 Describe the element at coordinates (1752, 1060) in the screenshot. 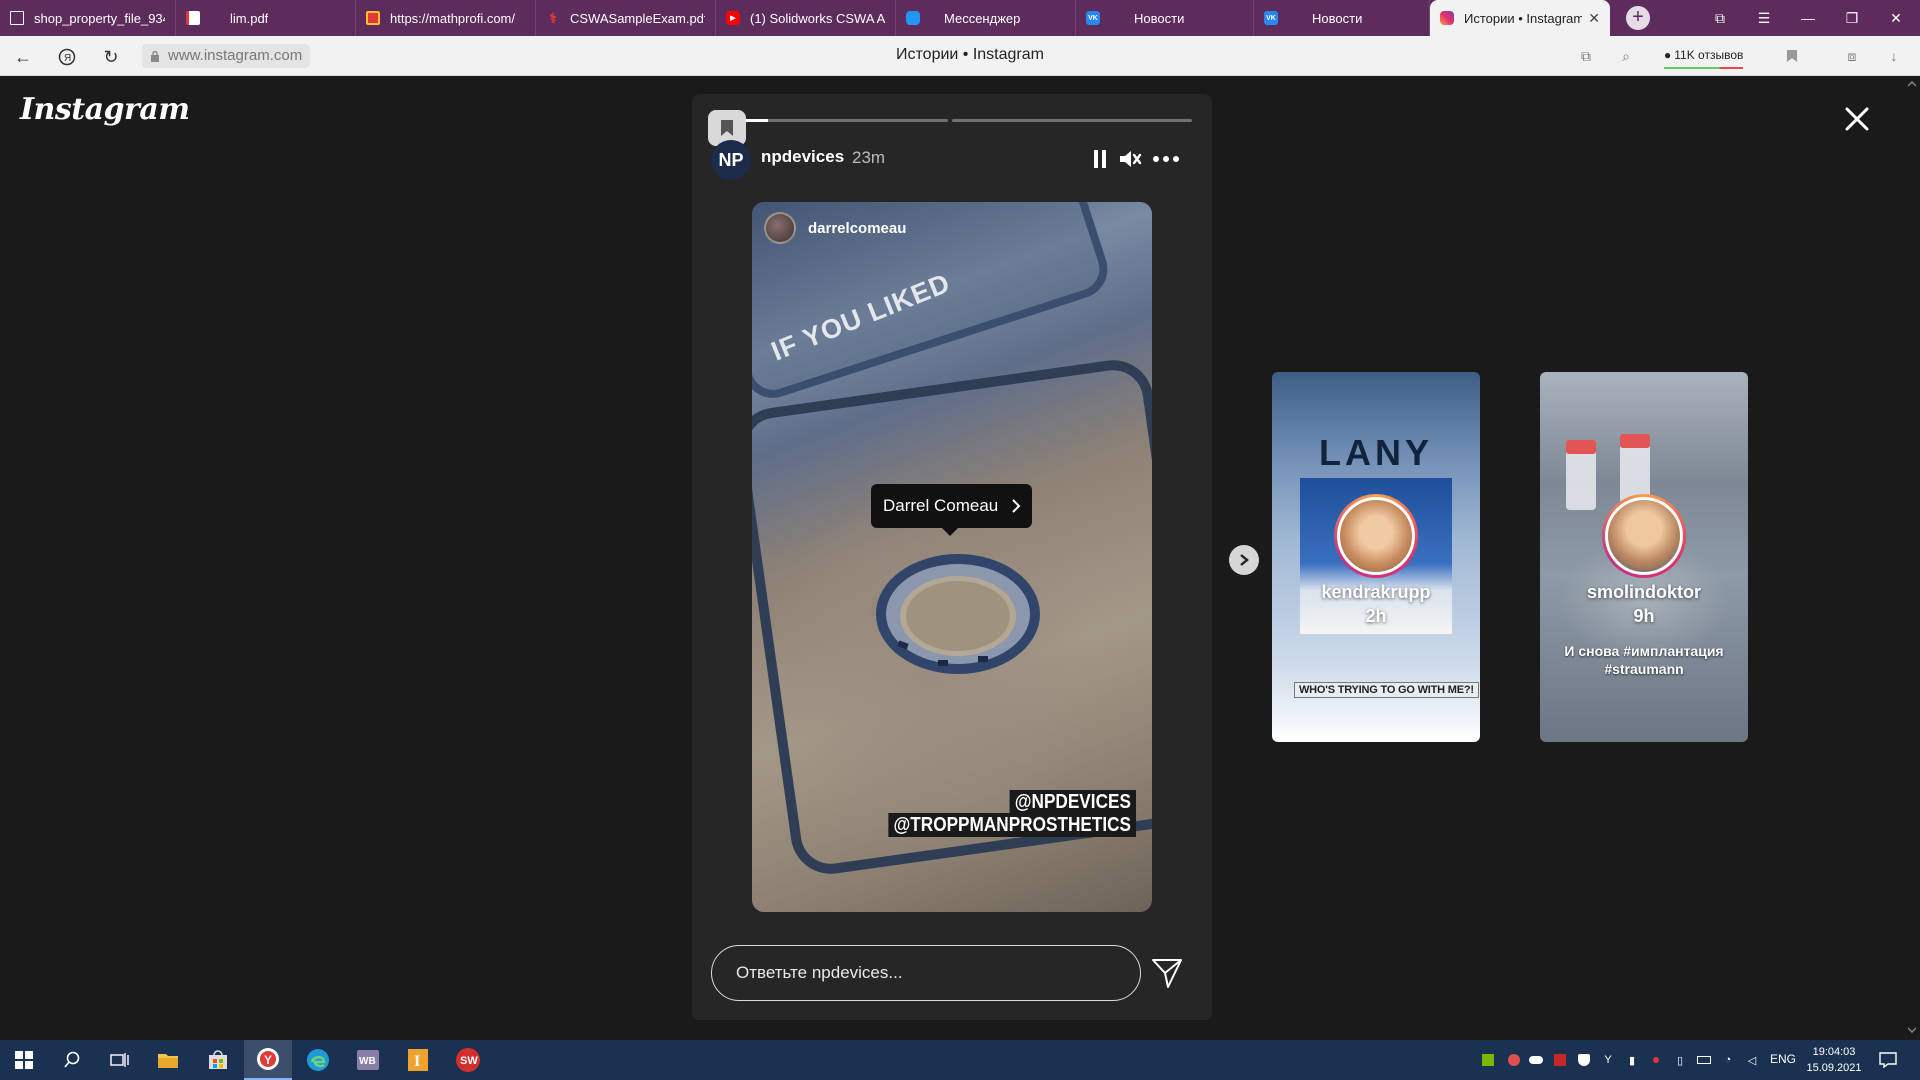

I see `volume-icon: ◁` at that location.